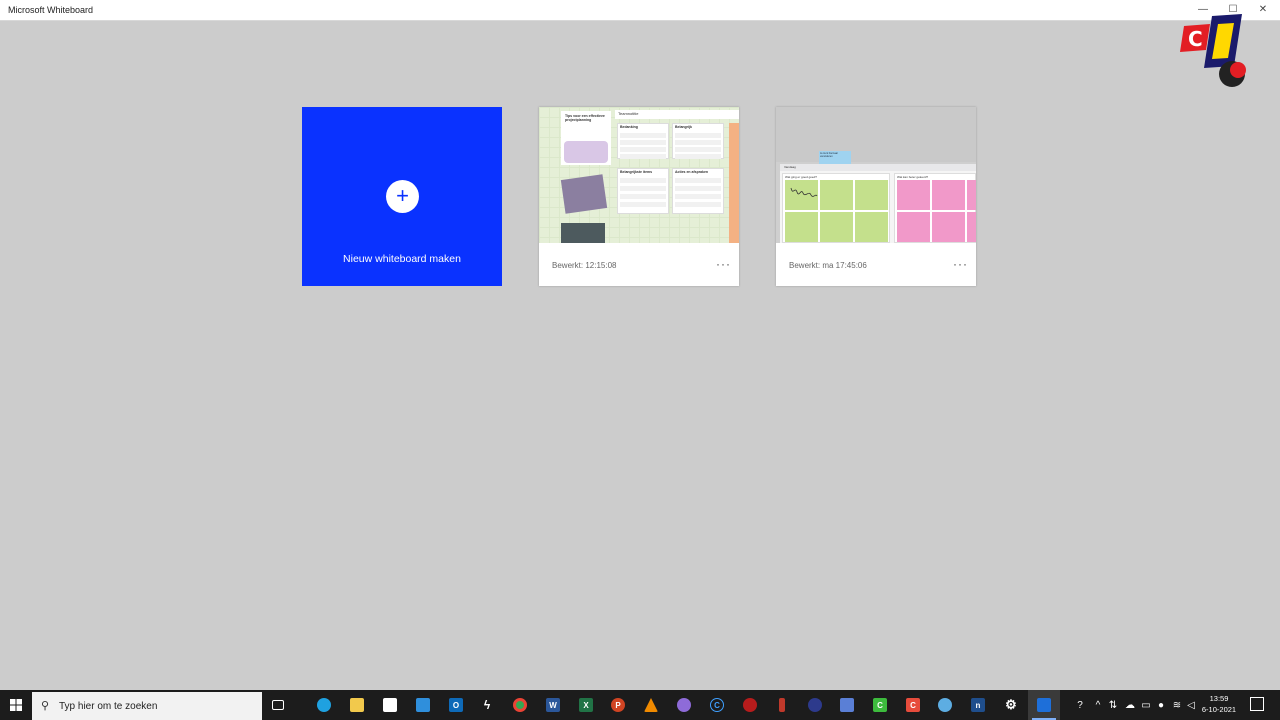 The image size is (1280, 720). What do you see at coordinates (1213, 50) in the screenshot?
I see `channel-logo: C` at bounding box center [1213, 50].